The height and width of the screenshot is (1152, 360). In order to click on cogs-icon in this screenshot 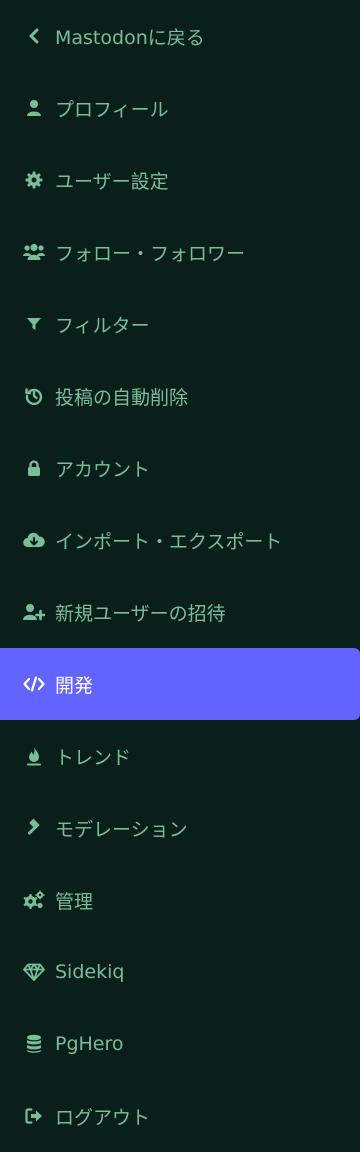, I will do `click(34, 900)`.